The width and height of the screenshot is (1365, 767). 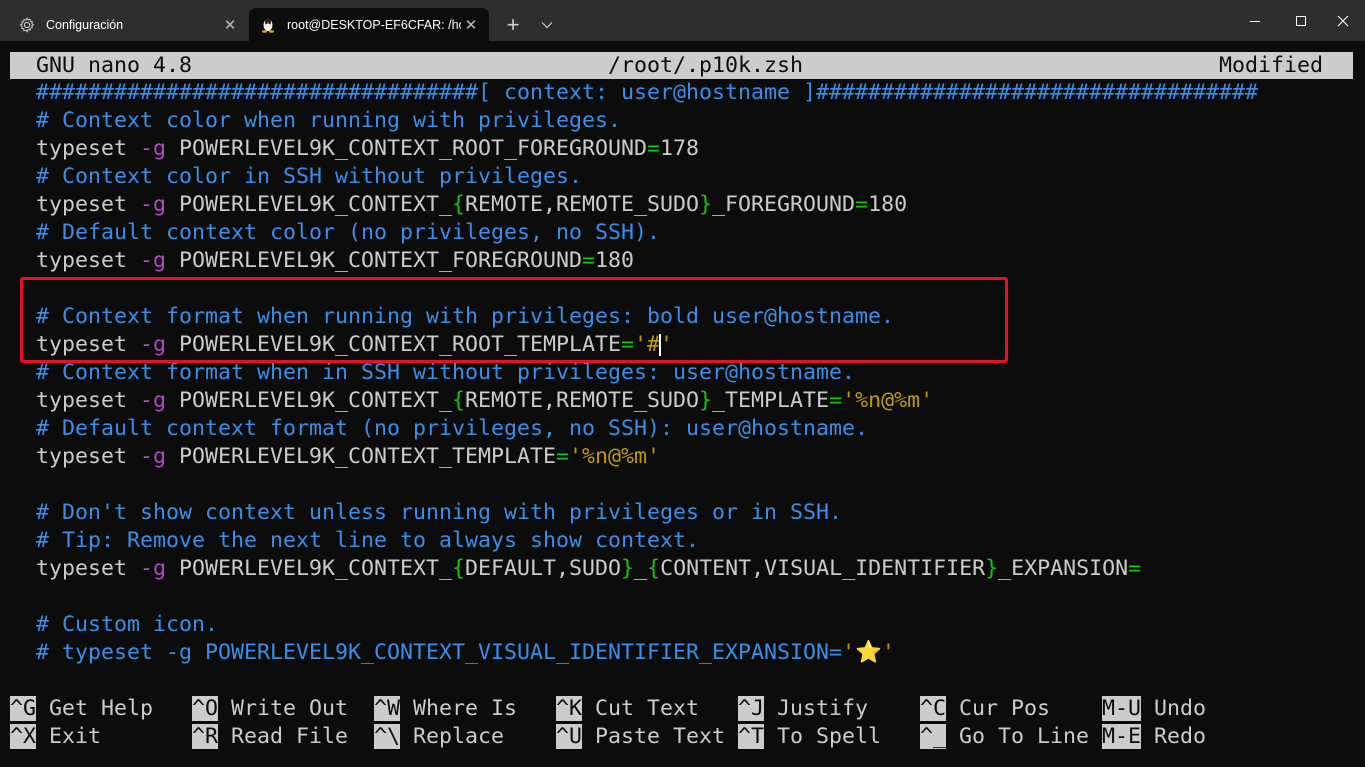 I want to click on shortcut-label: Replace, so click(x=452, y=736).